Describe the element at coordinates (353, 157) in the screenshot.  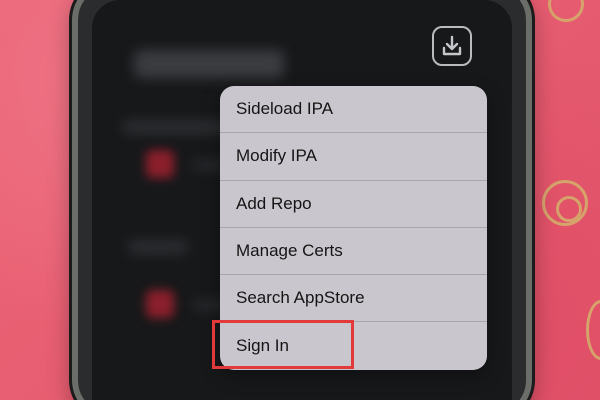
I see `menu-item-modify-ipa: Modify IPA` at that location.